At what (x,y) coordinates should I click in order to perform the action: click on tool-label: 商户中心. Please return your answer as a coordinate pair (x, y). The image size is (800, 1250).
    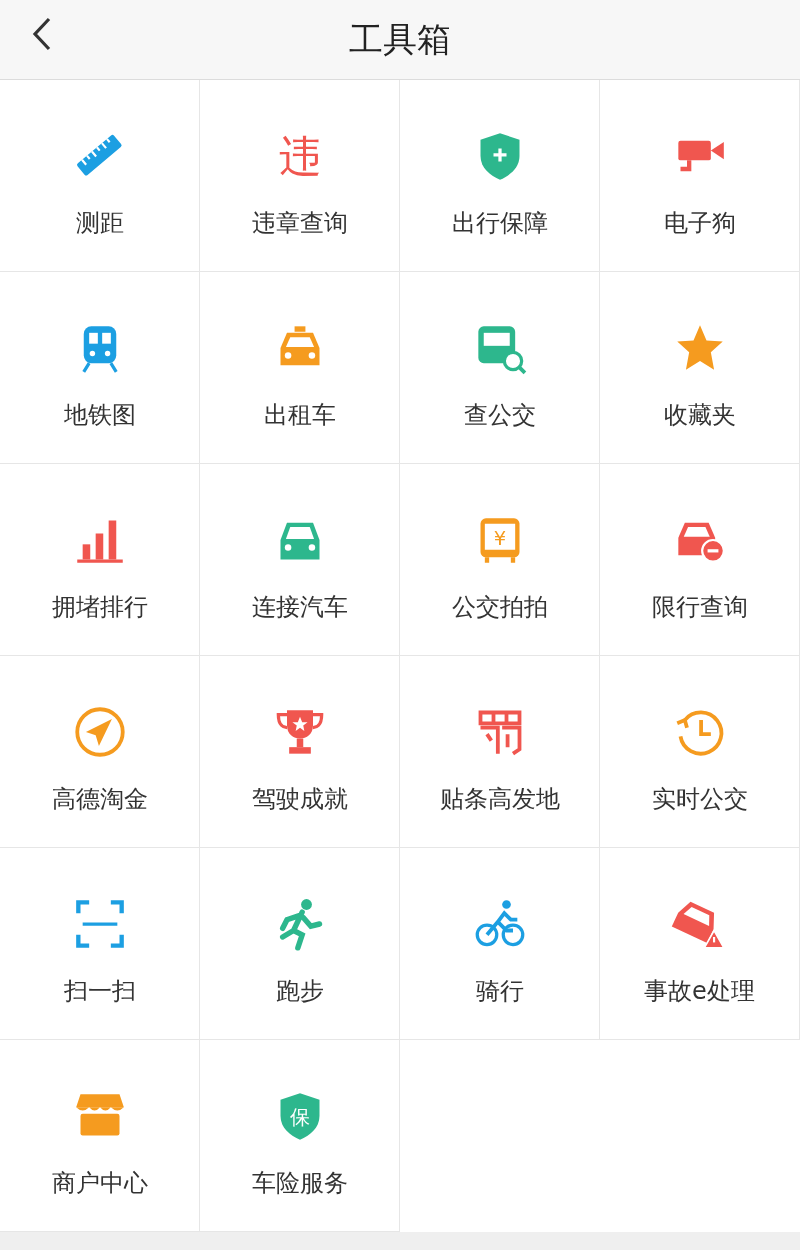
    Looking at the image, I should click on (99, 1183).